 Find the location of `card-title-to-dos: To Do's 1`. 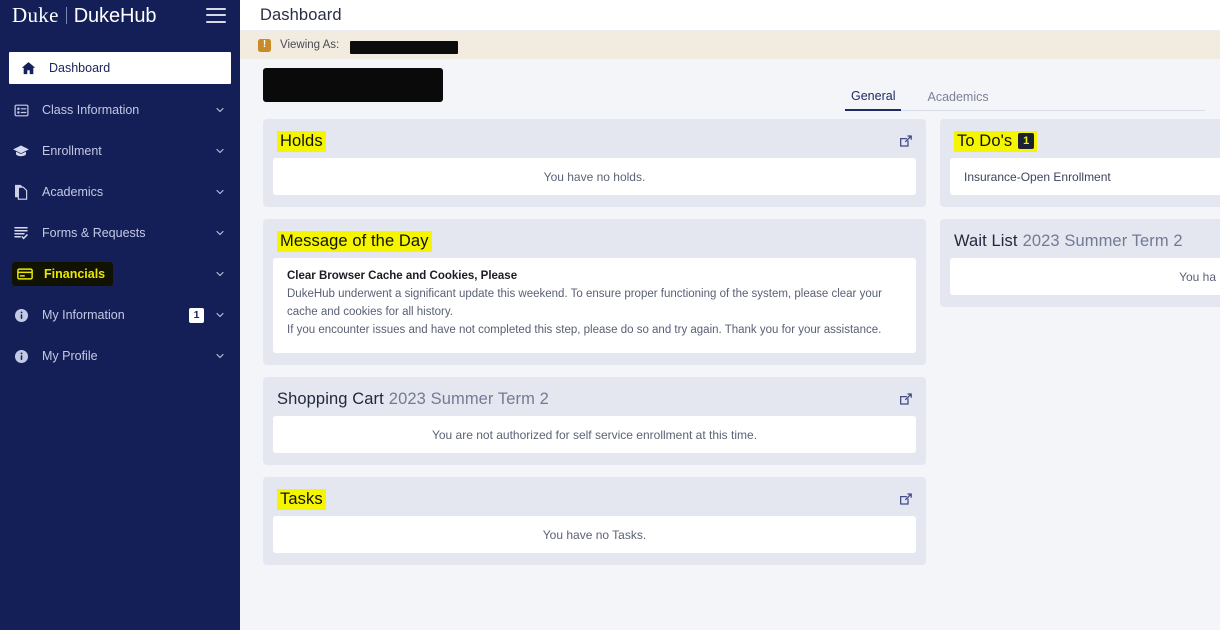

card-title-to-dos: To Do's 1 is located at coordinates (996, 141).